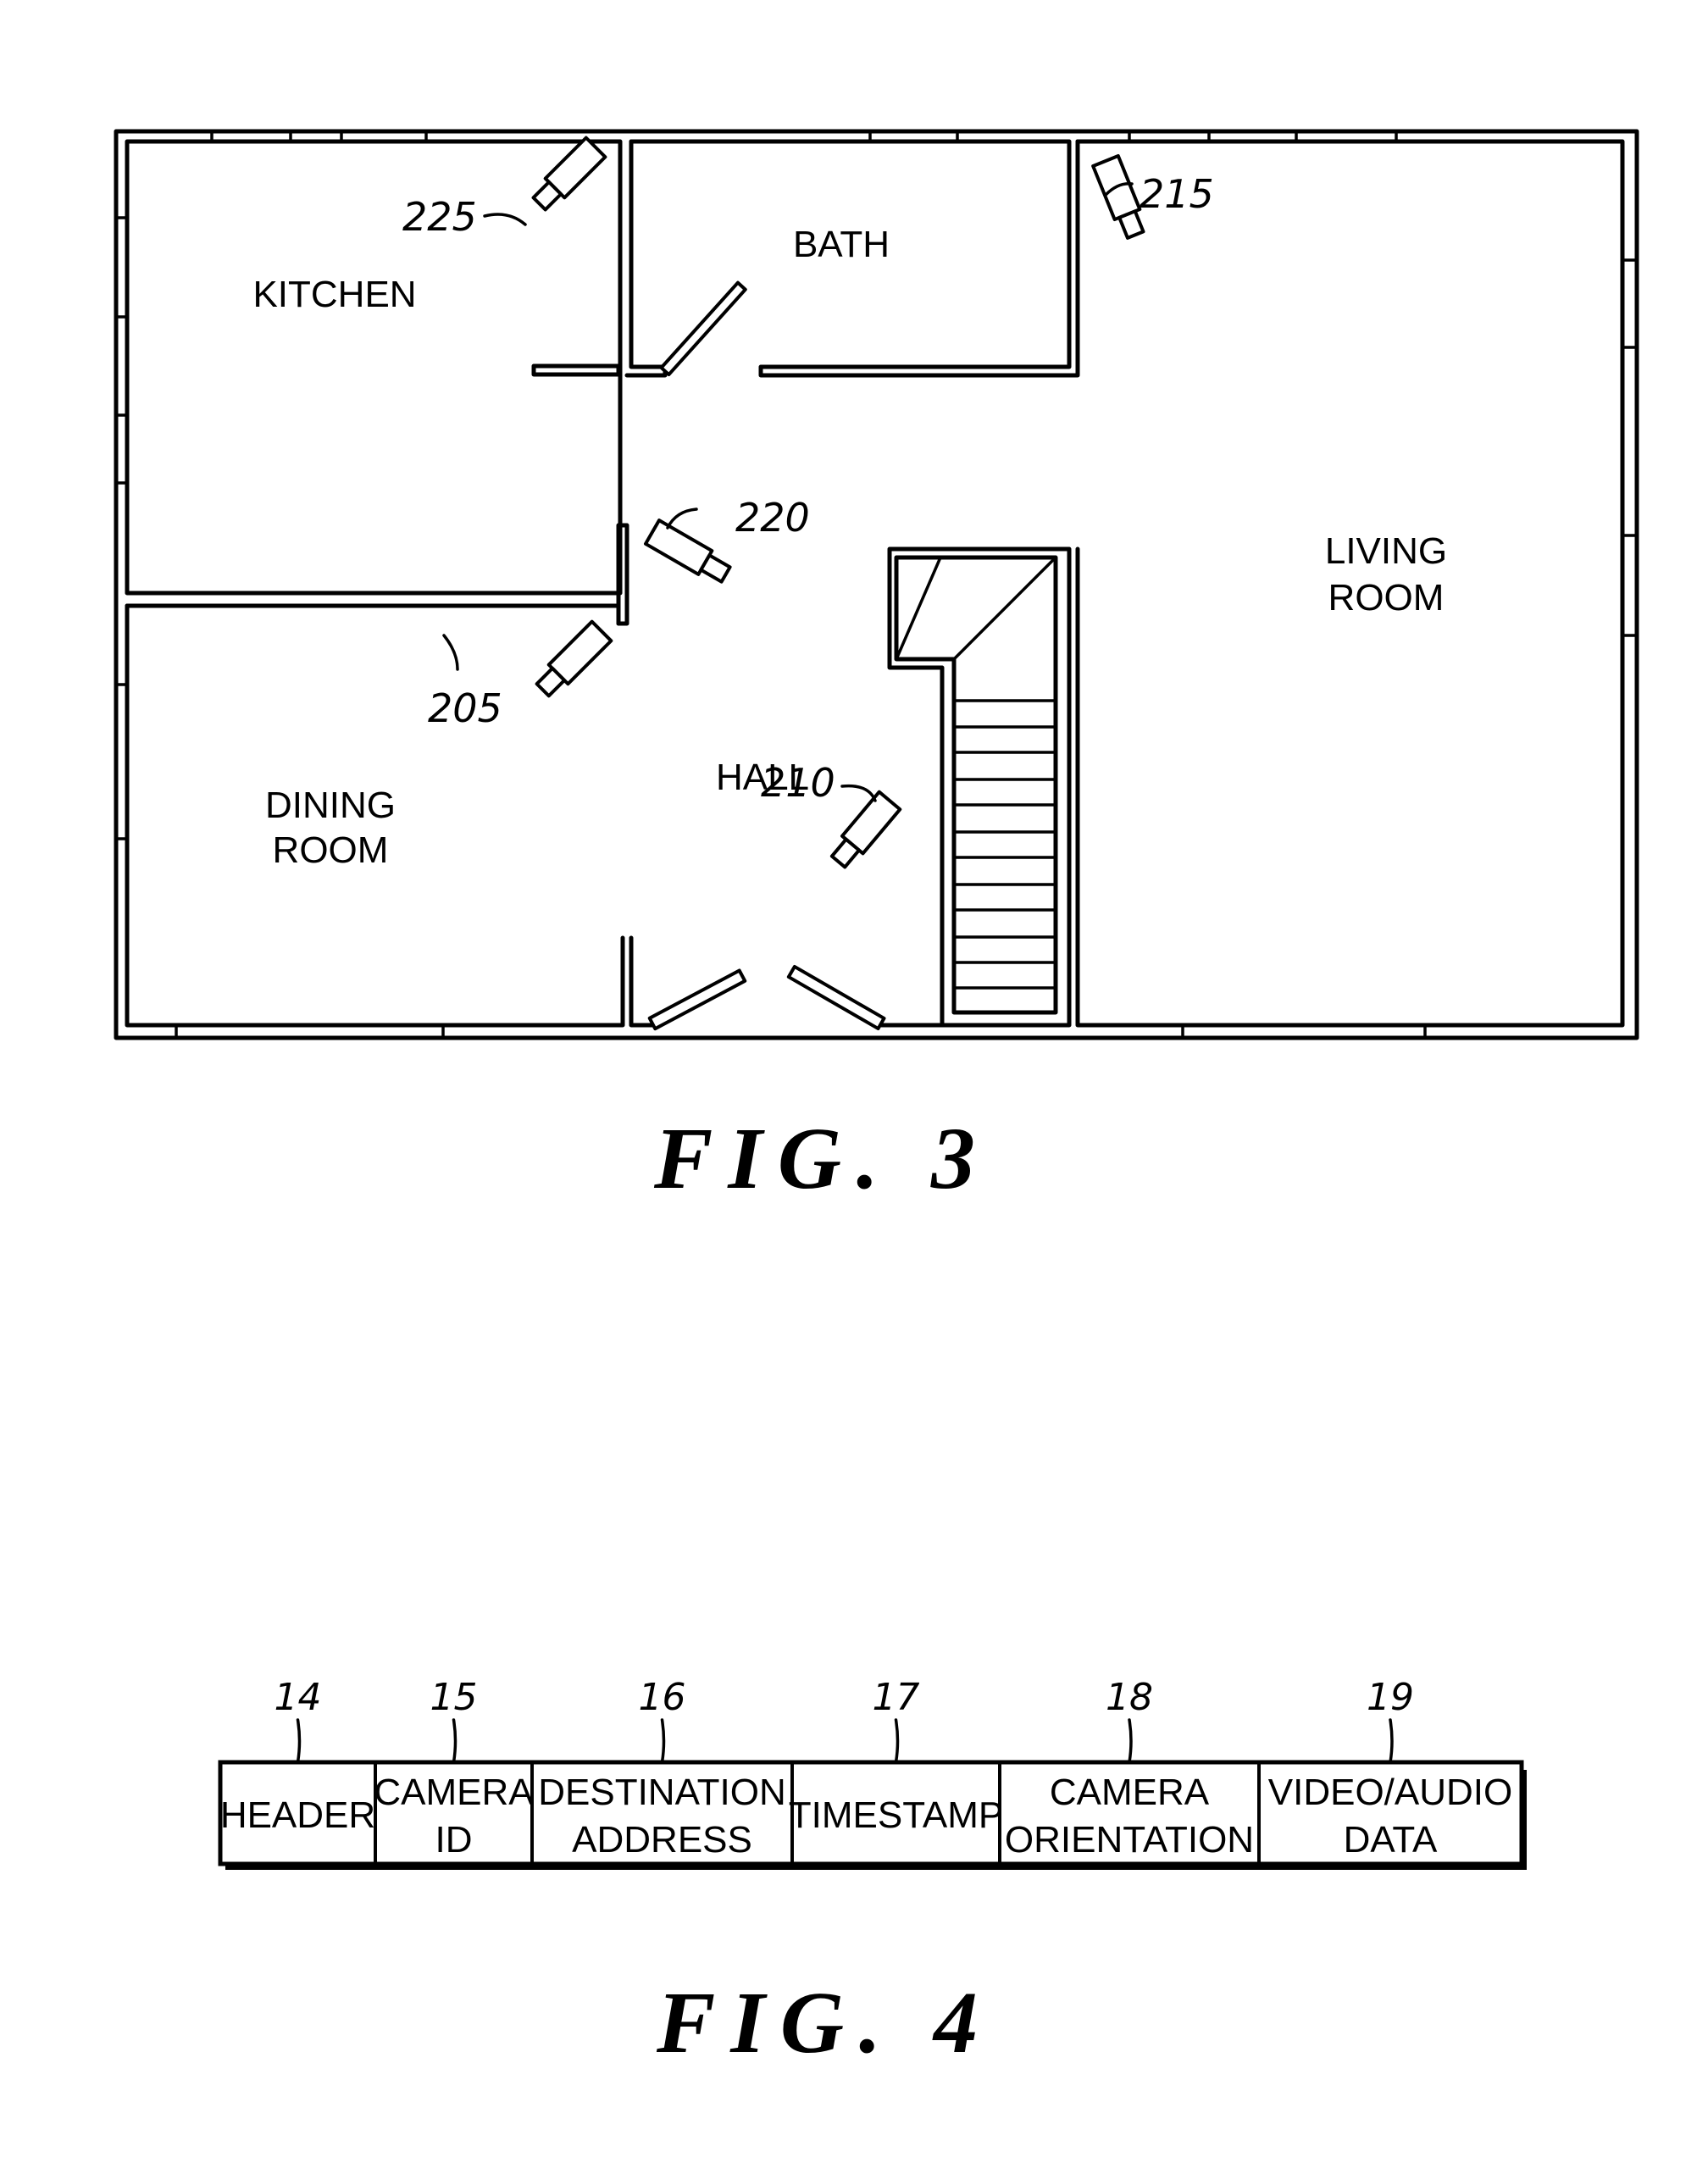  I want to click on figure-4-caption: FIG. 4, so click(824, 2022).